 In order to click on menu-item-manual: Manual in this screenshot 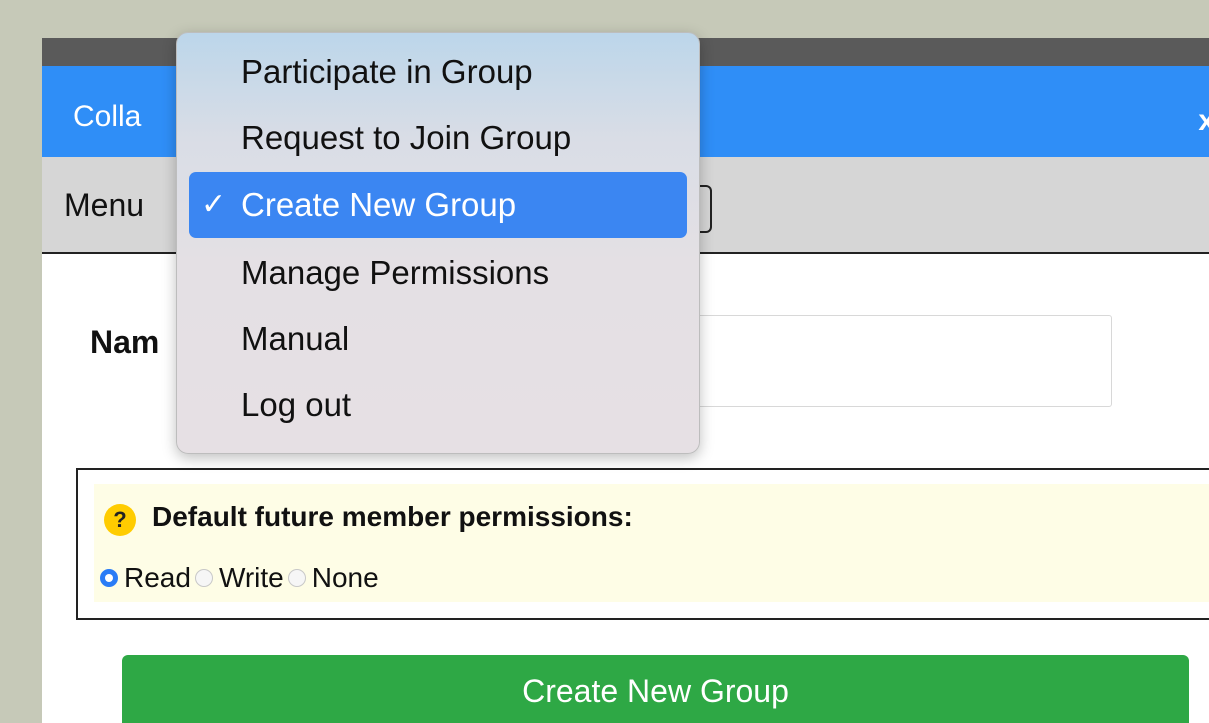, I will do `click(438, 339)`.